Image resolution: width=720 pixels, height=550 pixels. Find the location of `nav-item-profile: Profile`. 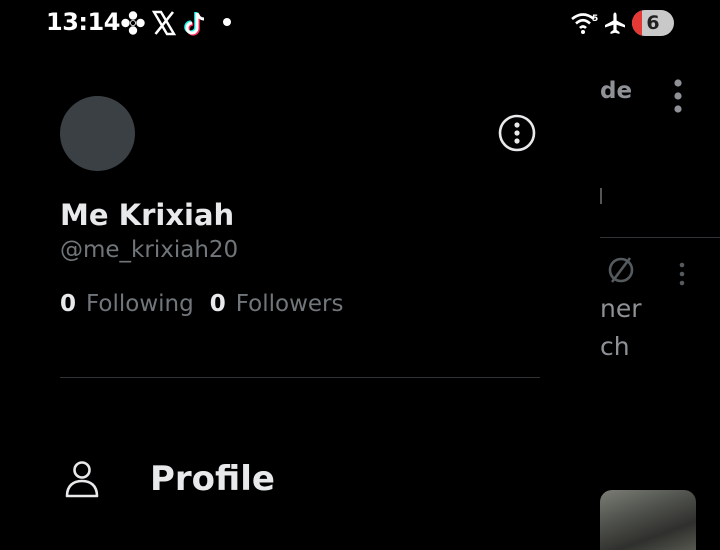

nav-item-profile: Profile is located at coordinates (260, 483).